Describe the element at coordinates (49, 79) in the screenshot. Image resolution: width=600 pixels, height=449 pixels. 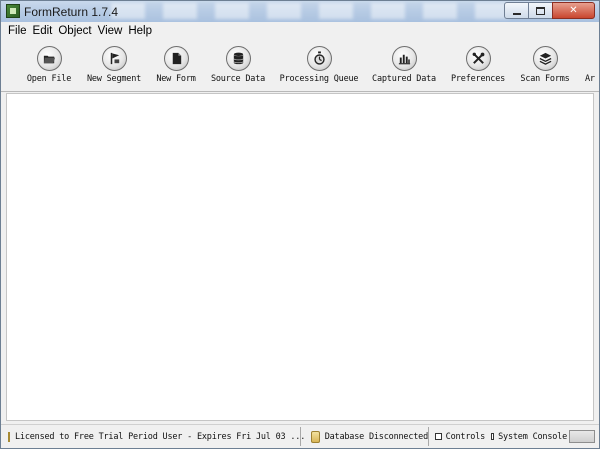
I see `open-file-label: Open File` at that location.